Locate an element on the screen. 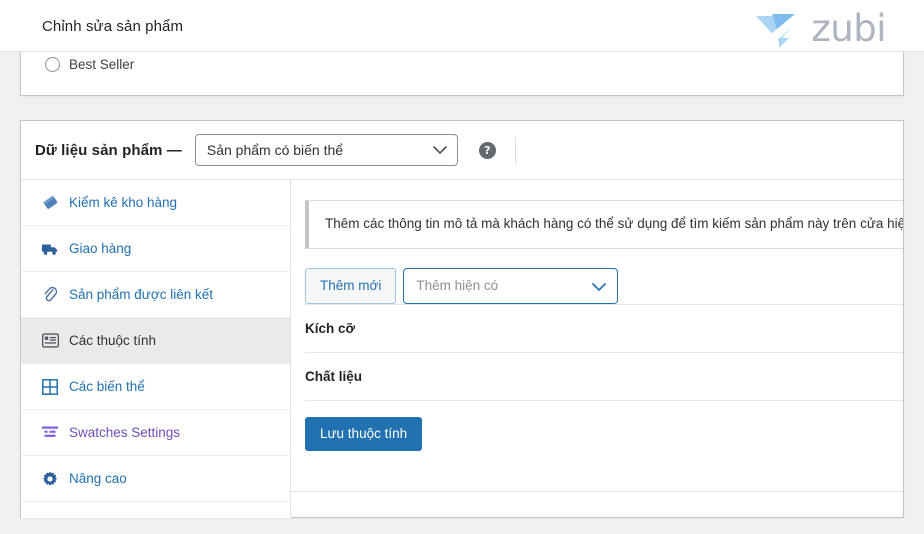 This screenshot has height=534, width=924. sidebar-item-label: Sản phẩm được liên kết is located at coordinates (141, 294).